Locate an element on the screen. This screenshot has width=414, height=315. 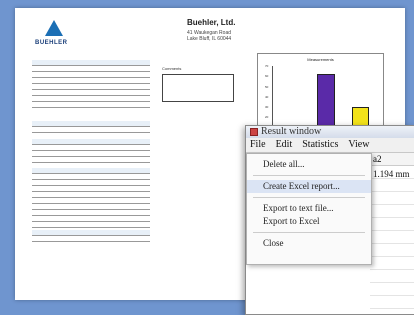
y-tick-label: 60 is located at coordinates (267, 76).